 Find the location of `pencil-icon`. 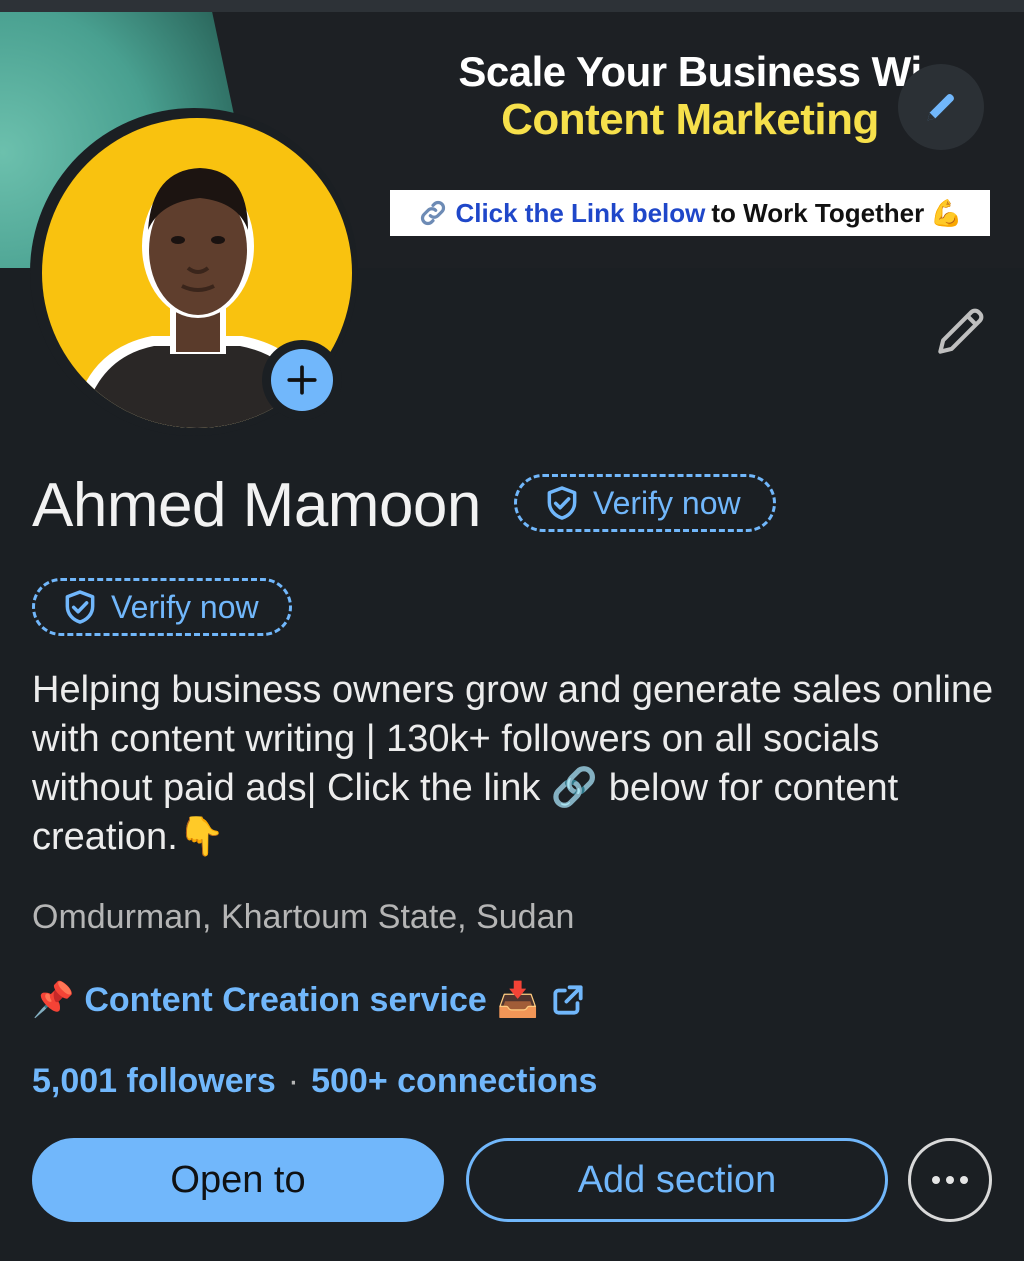

pencil-icon is located at coordinates (940, 107).